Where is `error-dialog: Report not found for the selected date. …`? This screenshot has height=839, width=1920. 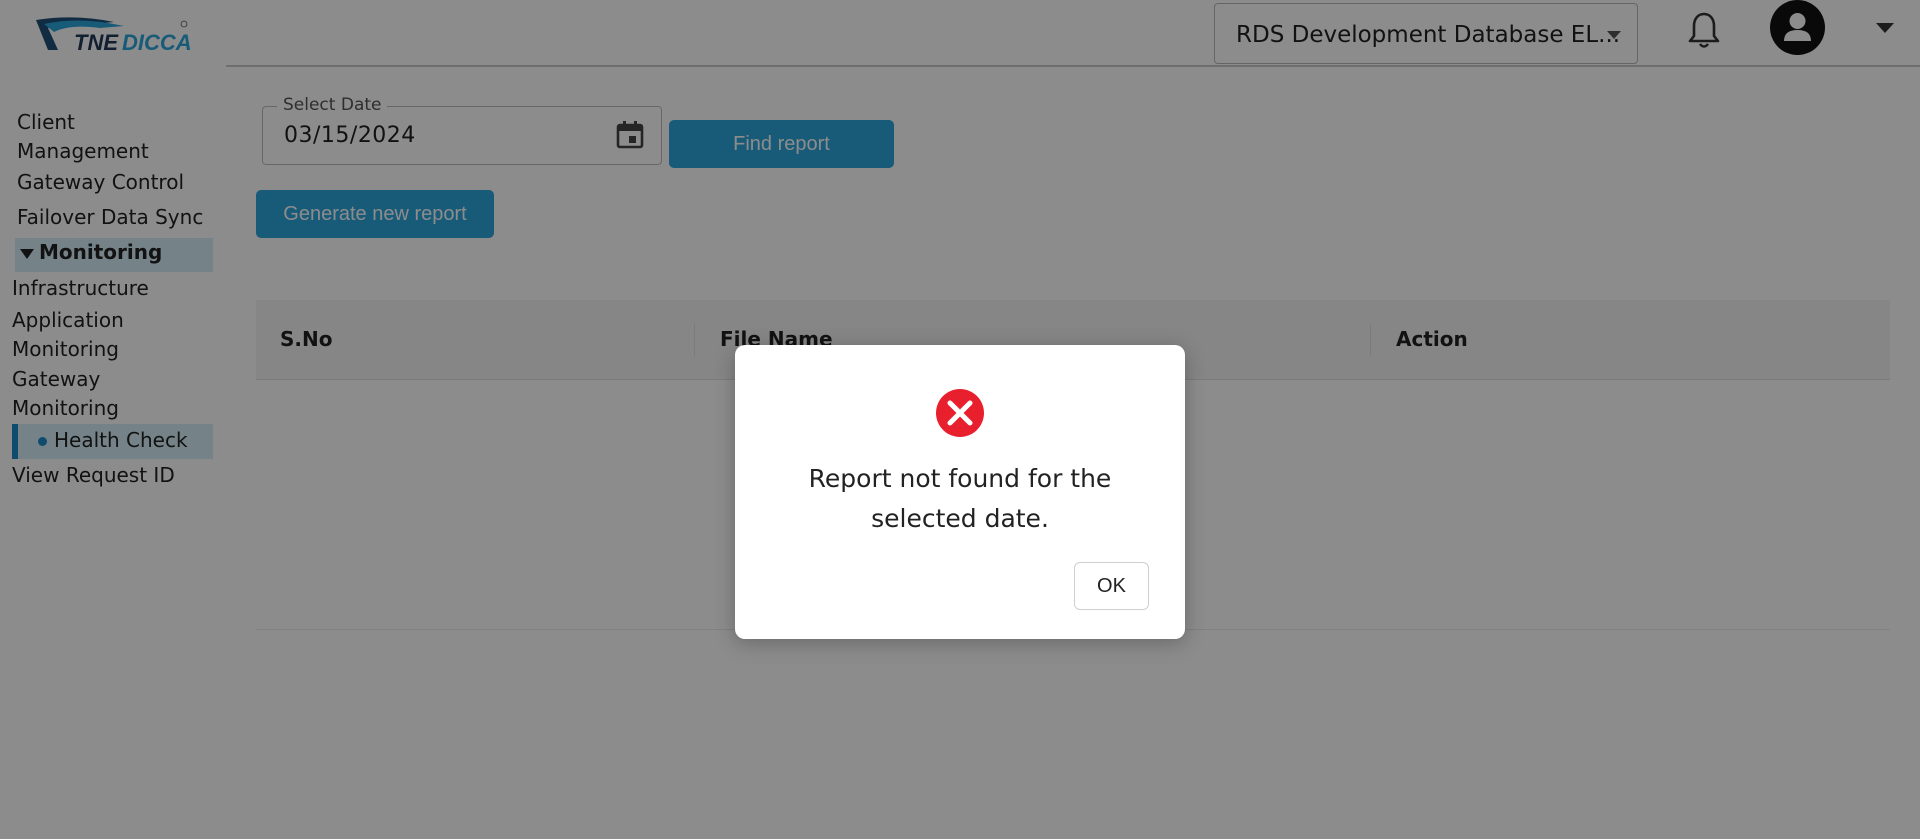 error-dialog: Report not found for the selected date. … is located at coordinates (960, 492).